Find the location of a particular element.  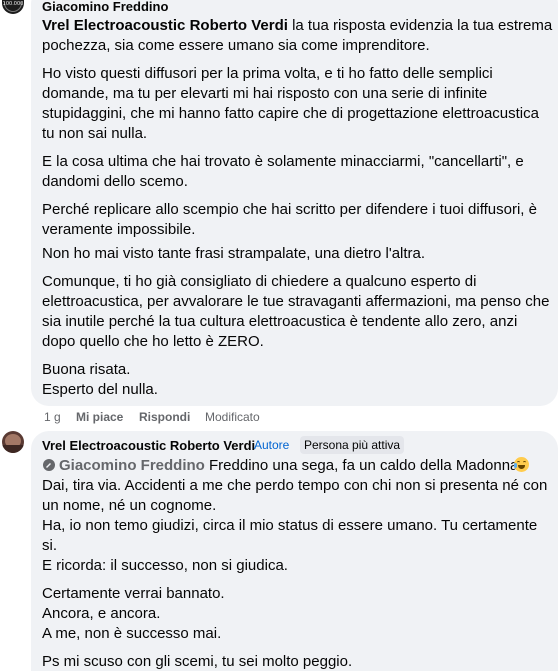

avatar-shoulders is located at coordinates (13, 449).